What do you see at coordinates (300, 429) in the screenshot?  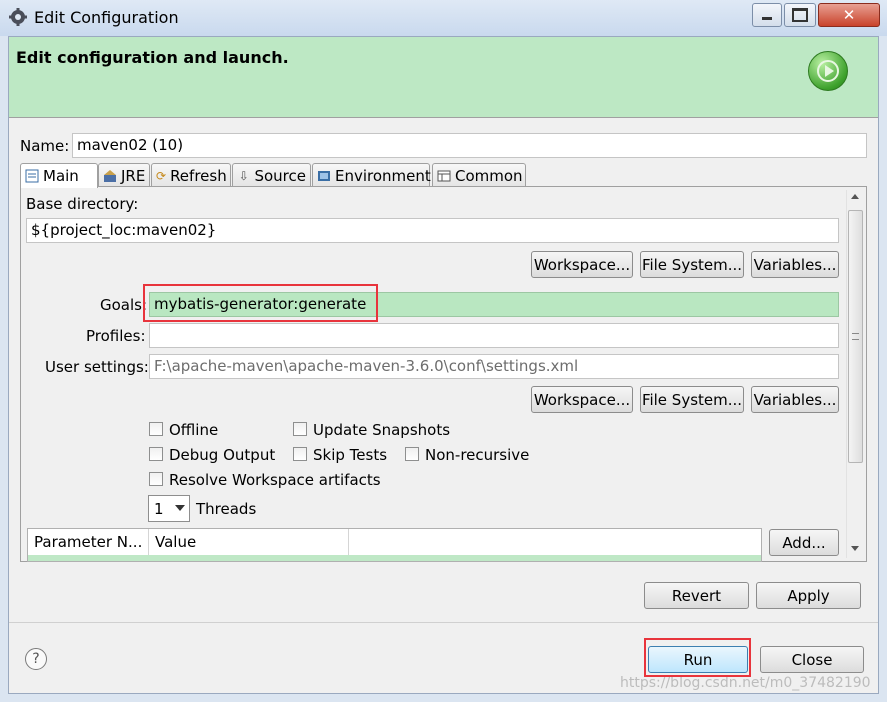 I see `update-snapshots-checkbox` at bounding box center [300, 429].